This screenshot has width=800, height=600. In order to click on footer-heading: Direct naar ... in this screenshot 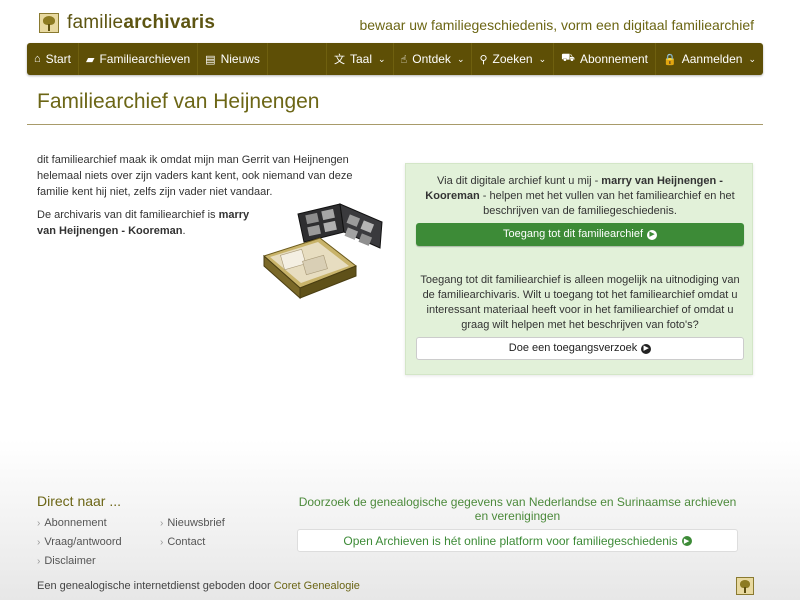, I will do `click(79, 501)`.